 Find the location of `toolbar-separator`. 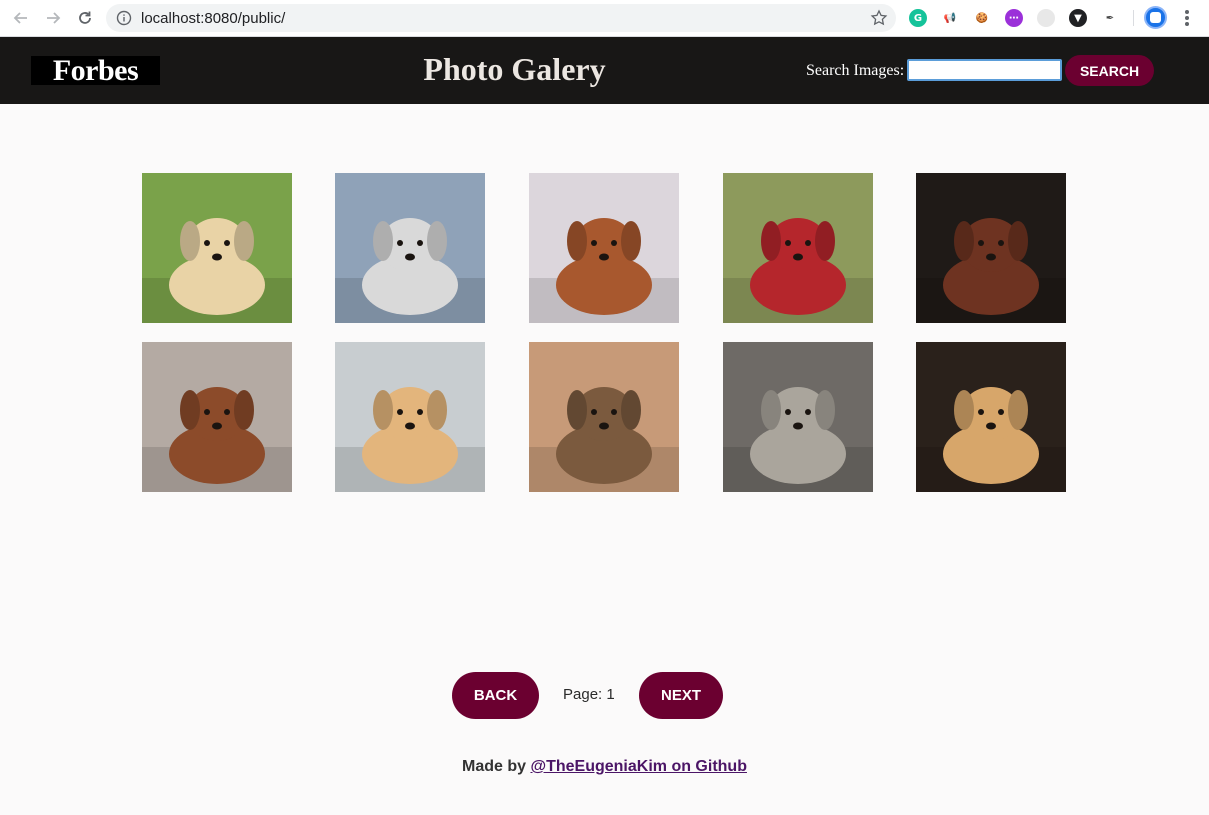

toolbar-separator is located at coordinates (1133, 18).